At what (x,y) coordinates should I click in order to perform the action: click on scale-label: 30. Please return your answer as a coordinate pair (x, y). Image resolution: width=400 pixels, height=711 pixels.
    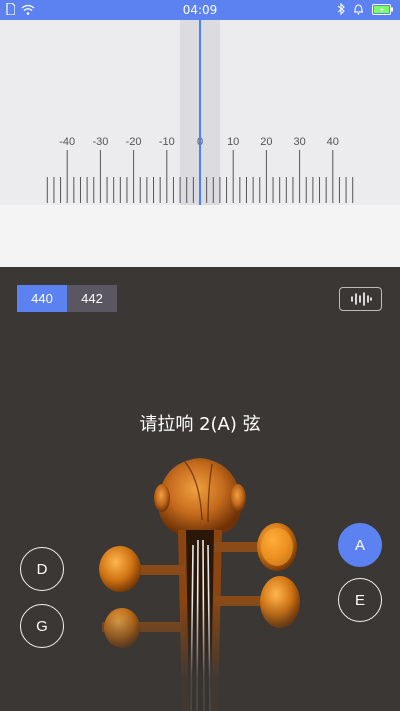
    Looking at the image, I should click on (299, 142).